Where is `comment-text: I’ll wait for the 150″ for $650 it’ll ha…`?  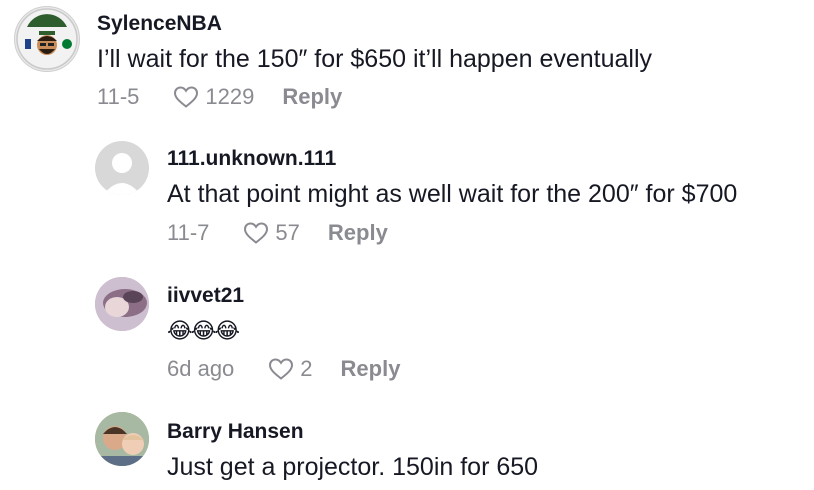 comment-text: I’ll wait for the 150″ for $650 it’ll ha… is located at coordinates (375, 59).